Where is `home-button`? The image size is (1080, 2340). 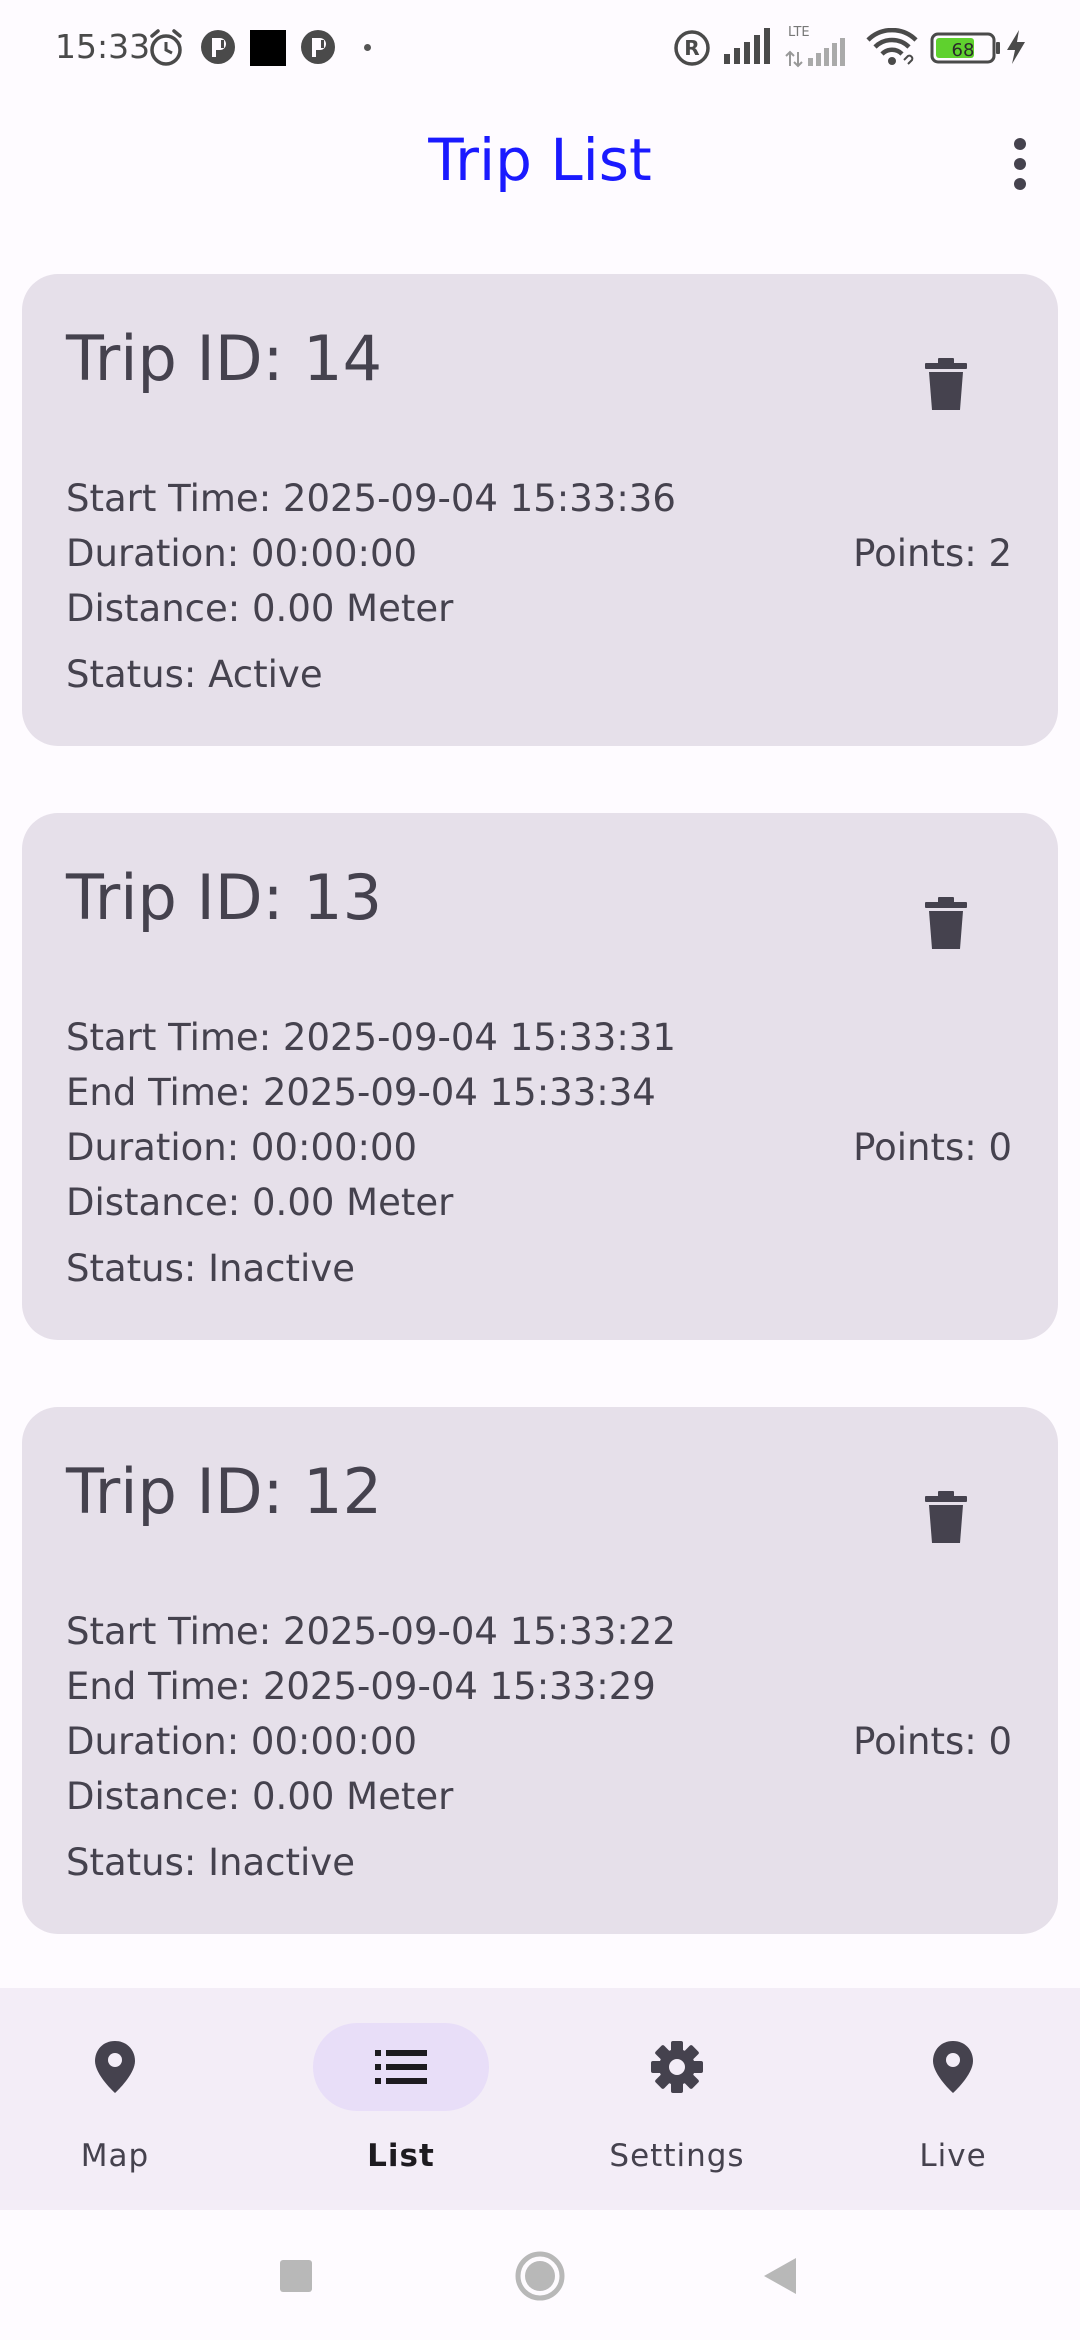 home-button is located at coordinates (540, 2276).